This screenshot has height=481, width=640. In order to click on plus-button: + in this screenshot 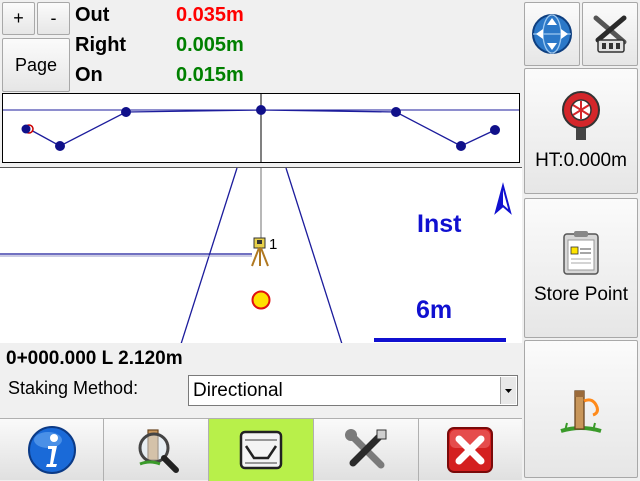, I will do `click(18, 18)`.